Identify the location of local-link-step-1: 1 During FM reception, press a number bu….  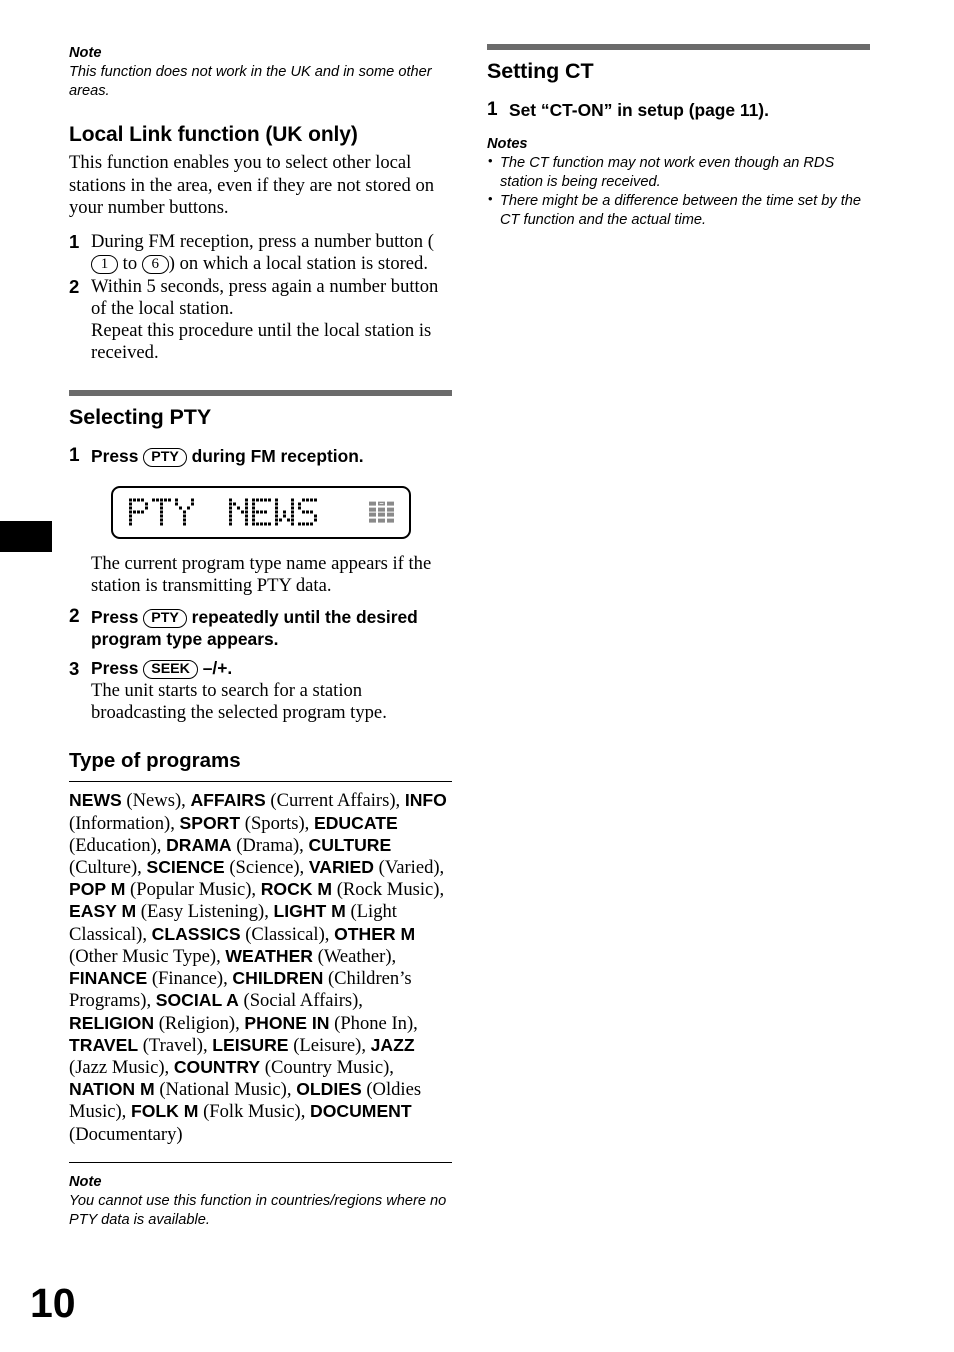
(260, 253).